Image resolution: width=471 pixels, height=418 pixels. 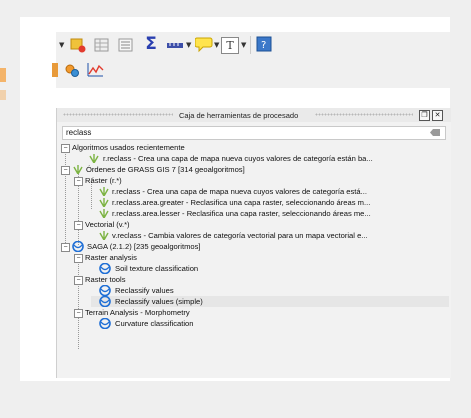 I want to click on text-annotation-icon: T, so click(x=230, y=45).